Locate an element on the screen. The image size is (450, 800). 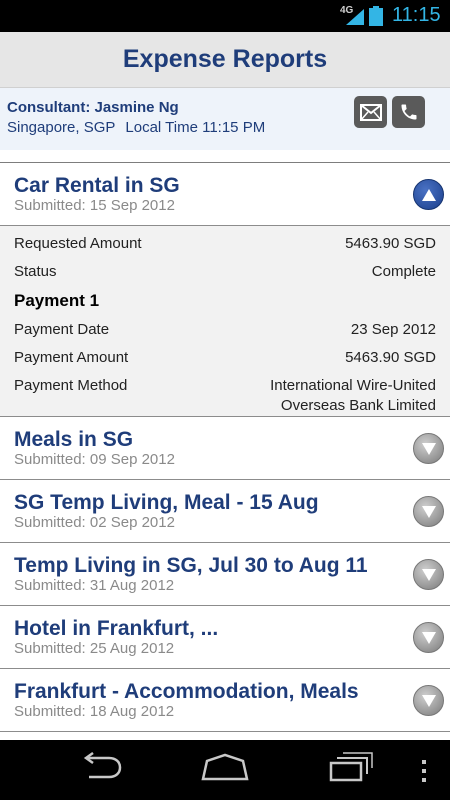
consultant-local-time: Local Time 11:15 PM is located at coordinates (195, 127).